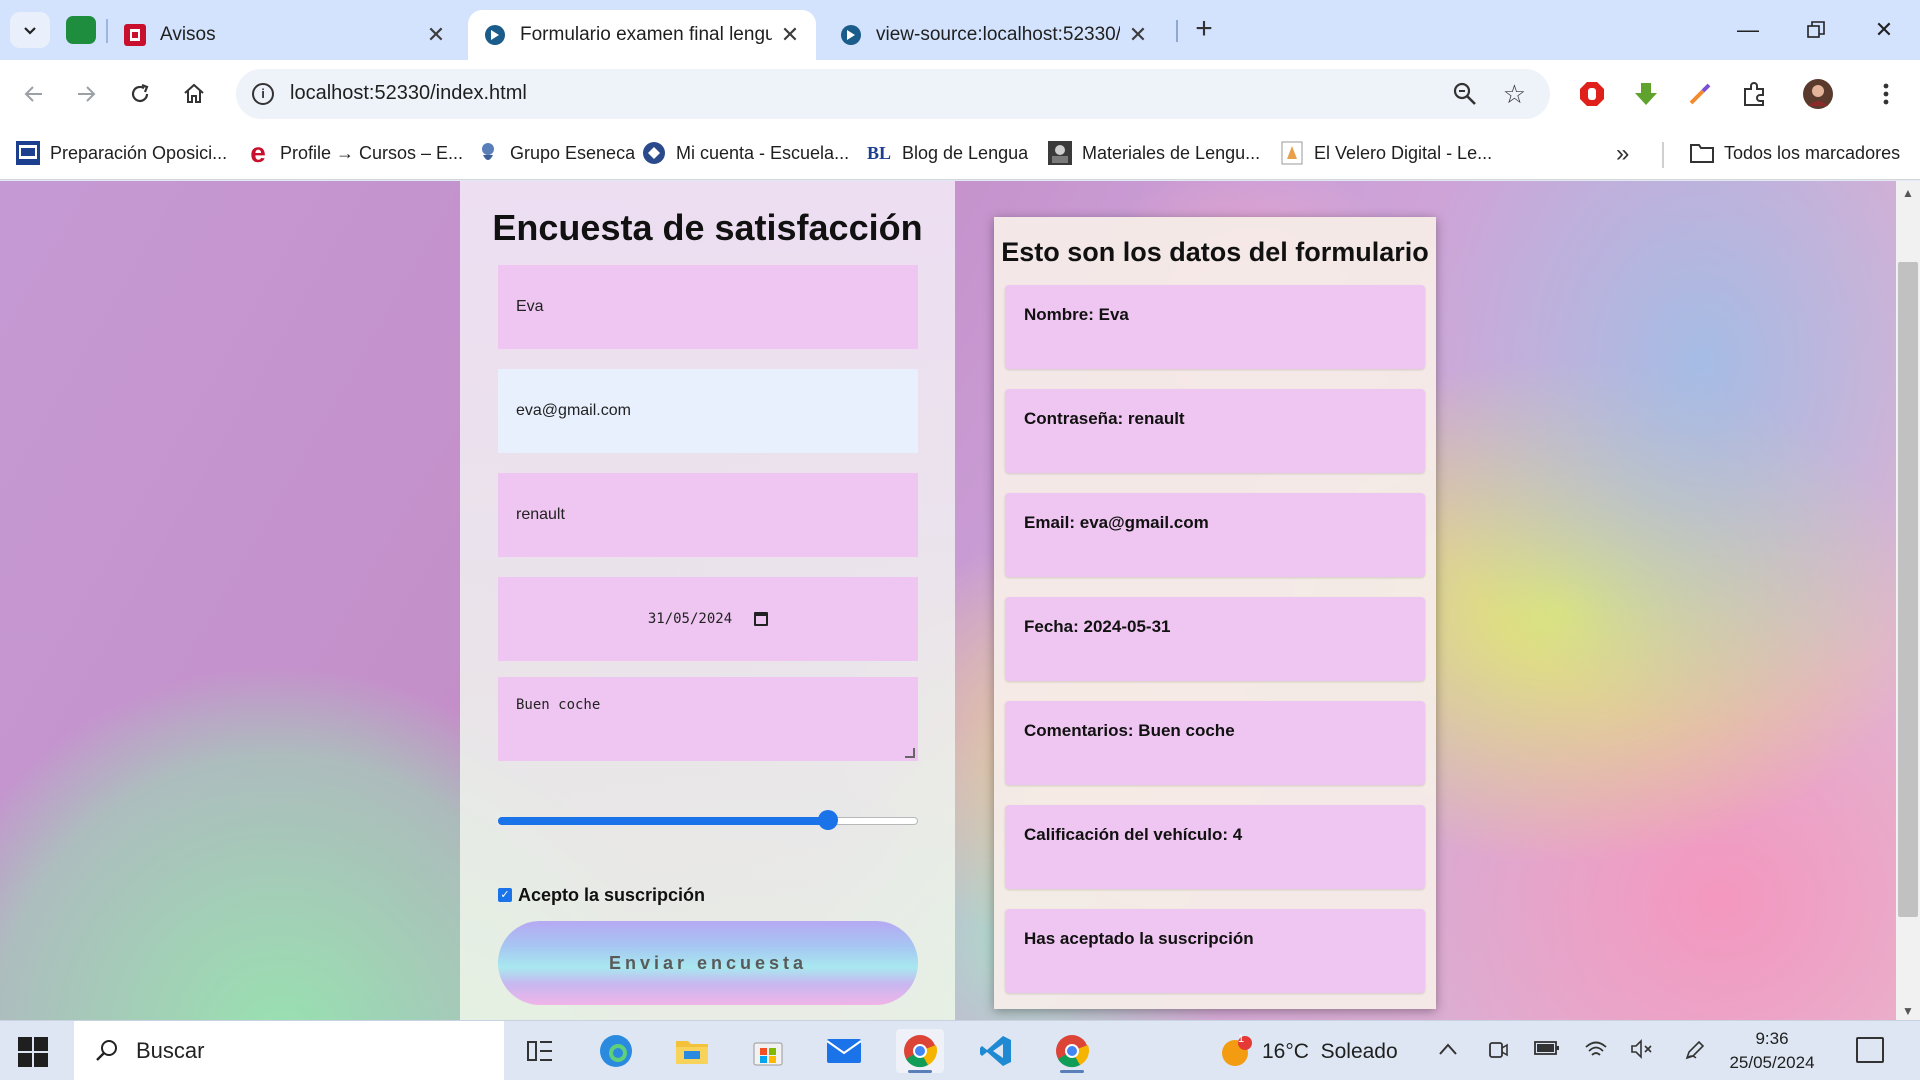  Describe the element at coordinates (998, 34) in the screenshot. I see `tab-title: view-source:localhost:52330/index.html` at that location.